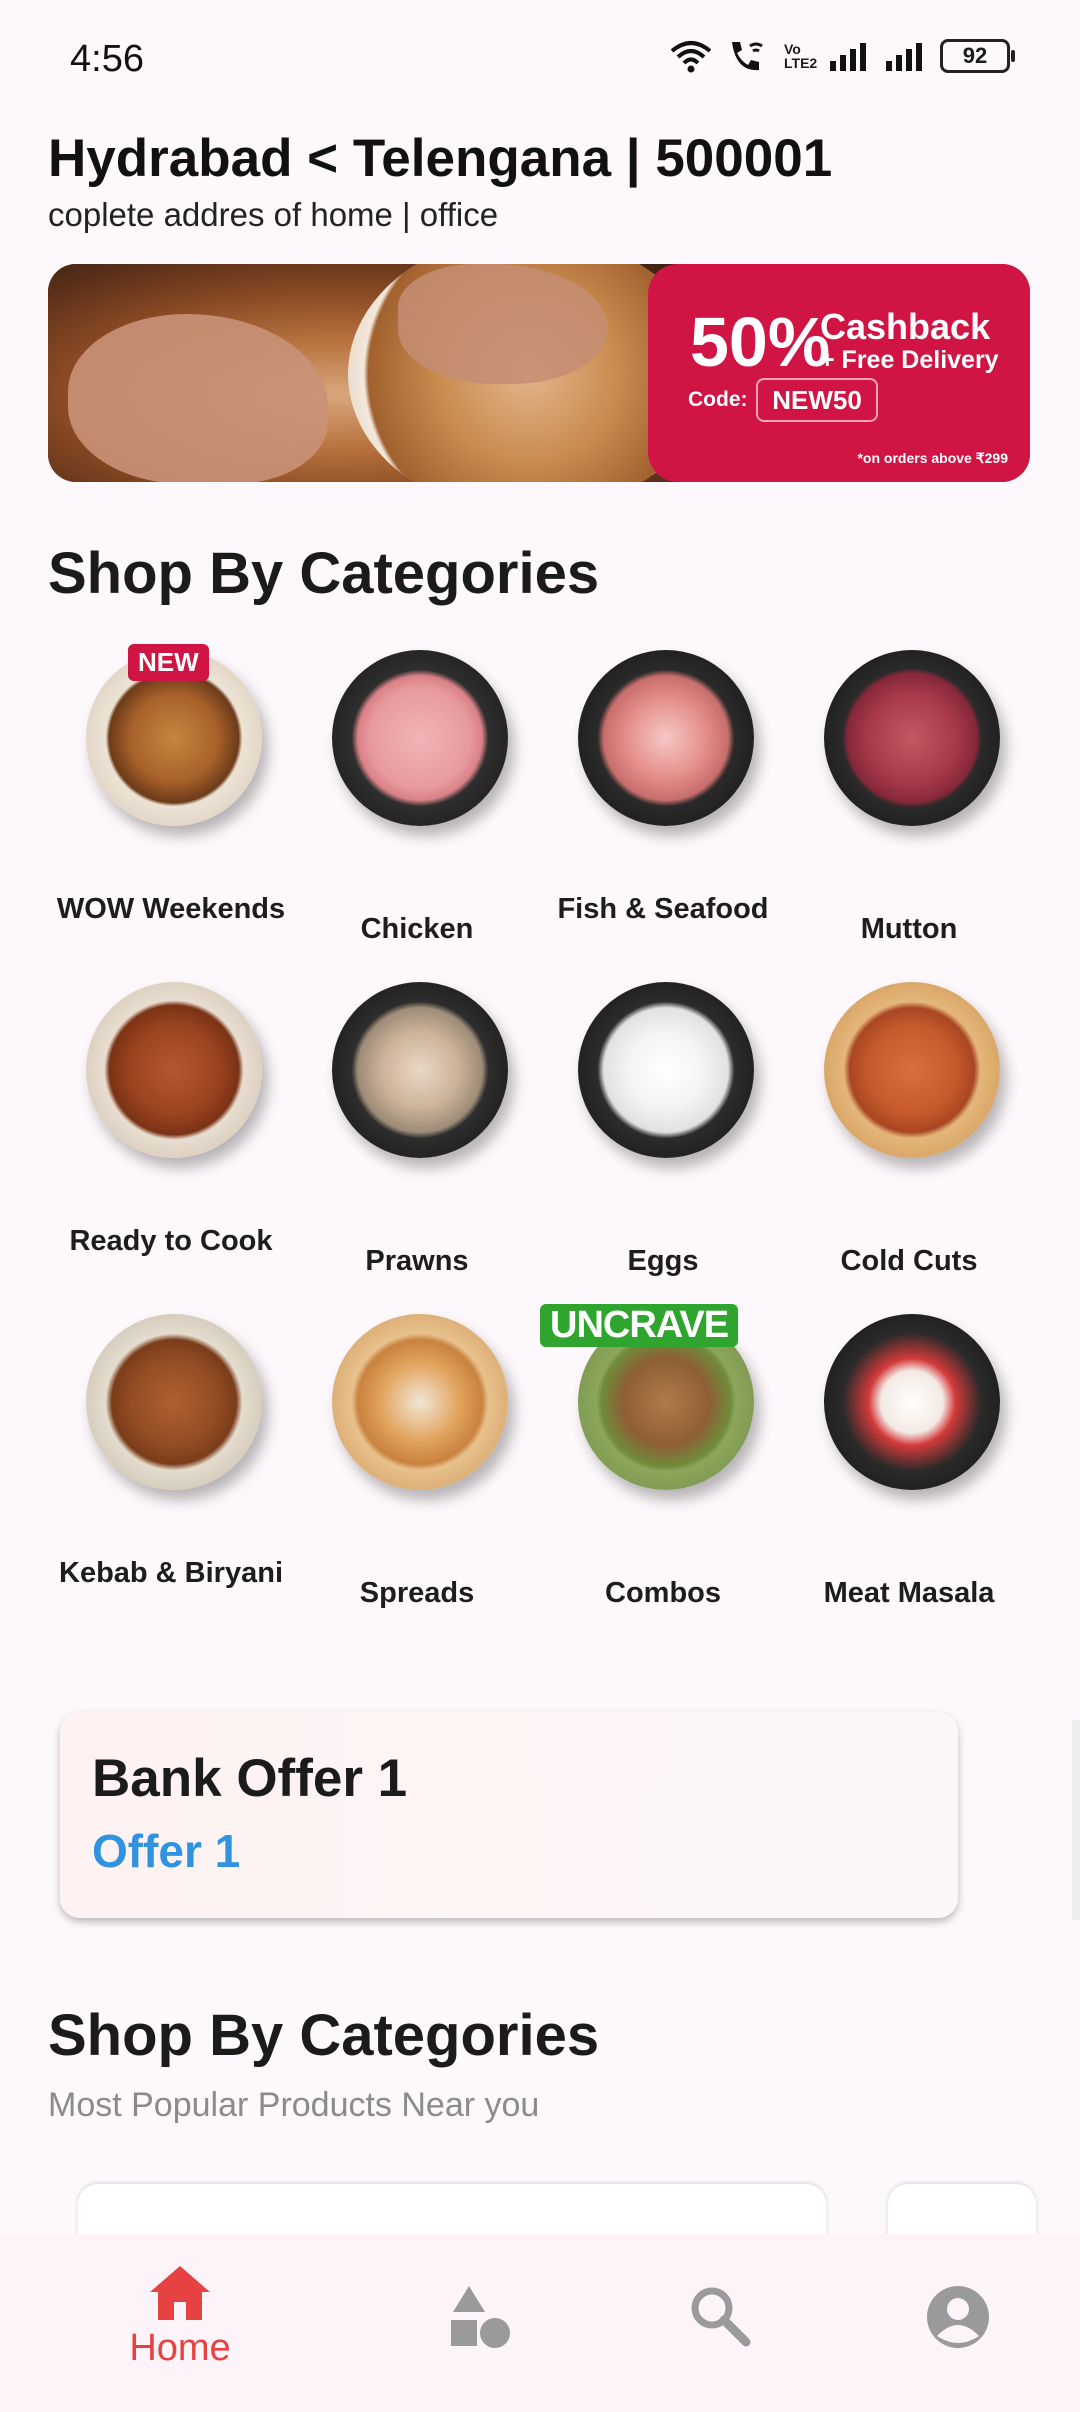 This screenshot has height=2412, width=1080. What do you see at coordinates (171, 1241) in the screenshot?
I see `category-label: Ready to Cook` at bounding box center [171, 1241].